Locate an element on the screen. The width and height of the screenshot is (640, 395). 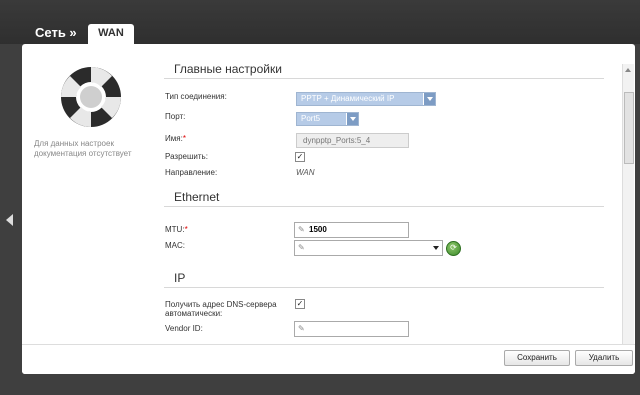
scroll-thumb is located at coordinates (629, 128).